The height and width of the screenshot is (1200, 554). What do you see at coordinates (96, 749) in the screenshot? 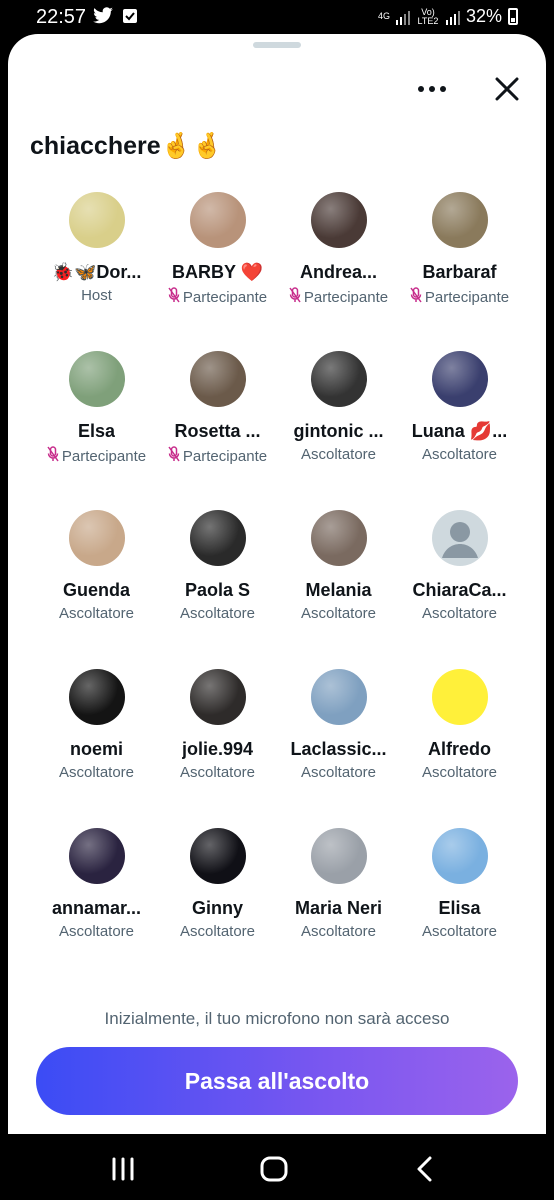
I see `participant-name: noemi` at bounding box center [96, 749].